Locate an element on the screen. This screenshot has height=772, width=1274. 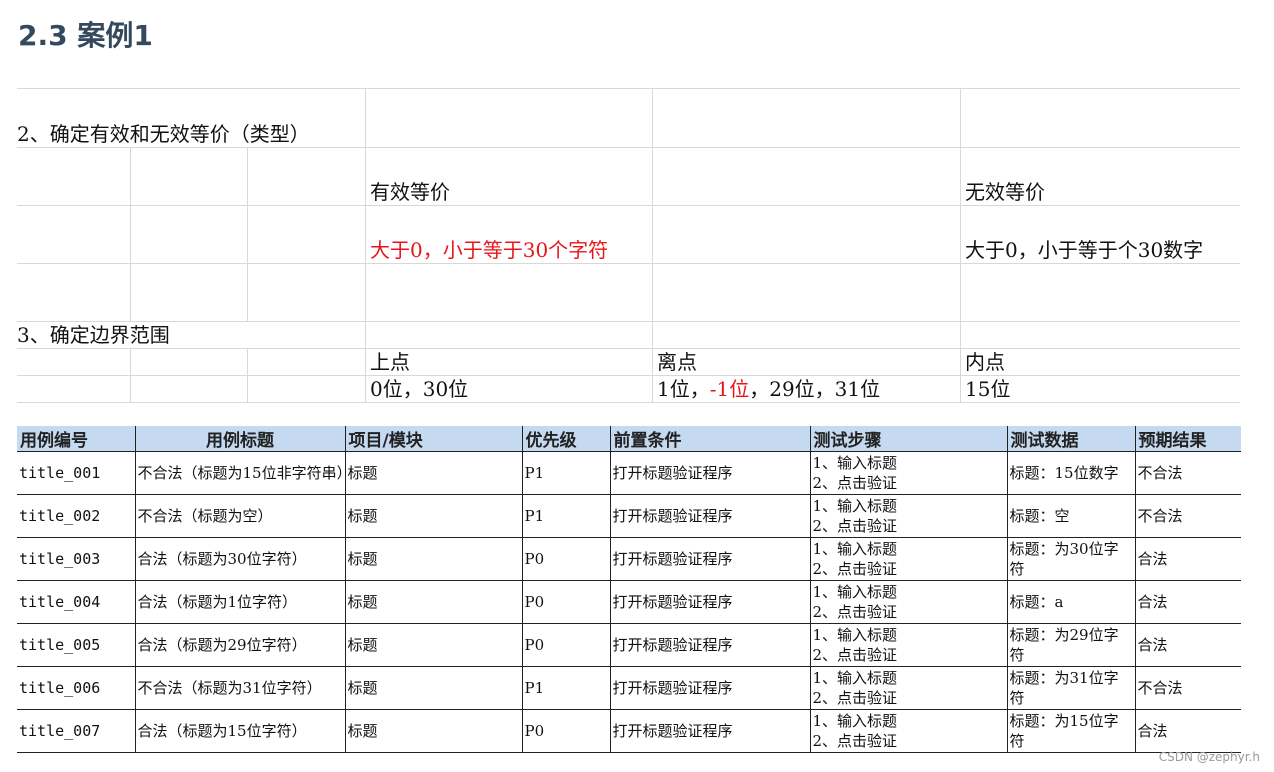
valid-equivalence-label: 有效等价 is located at coordinates (410, 192).